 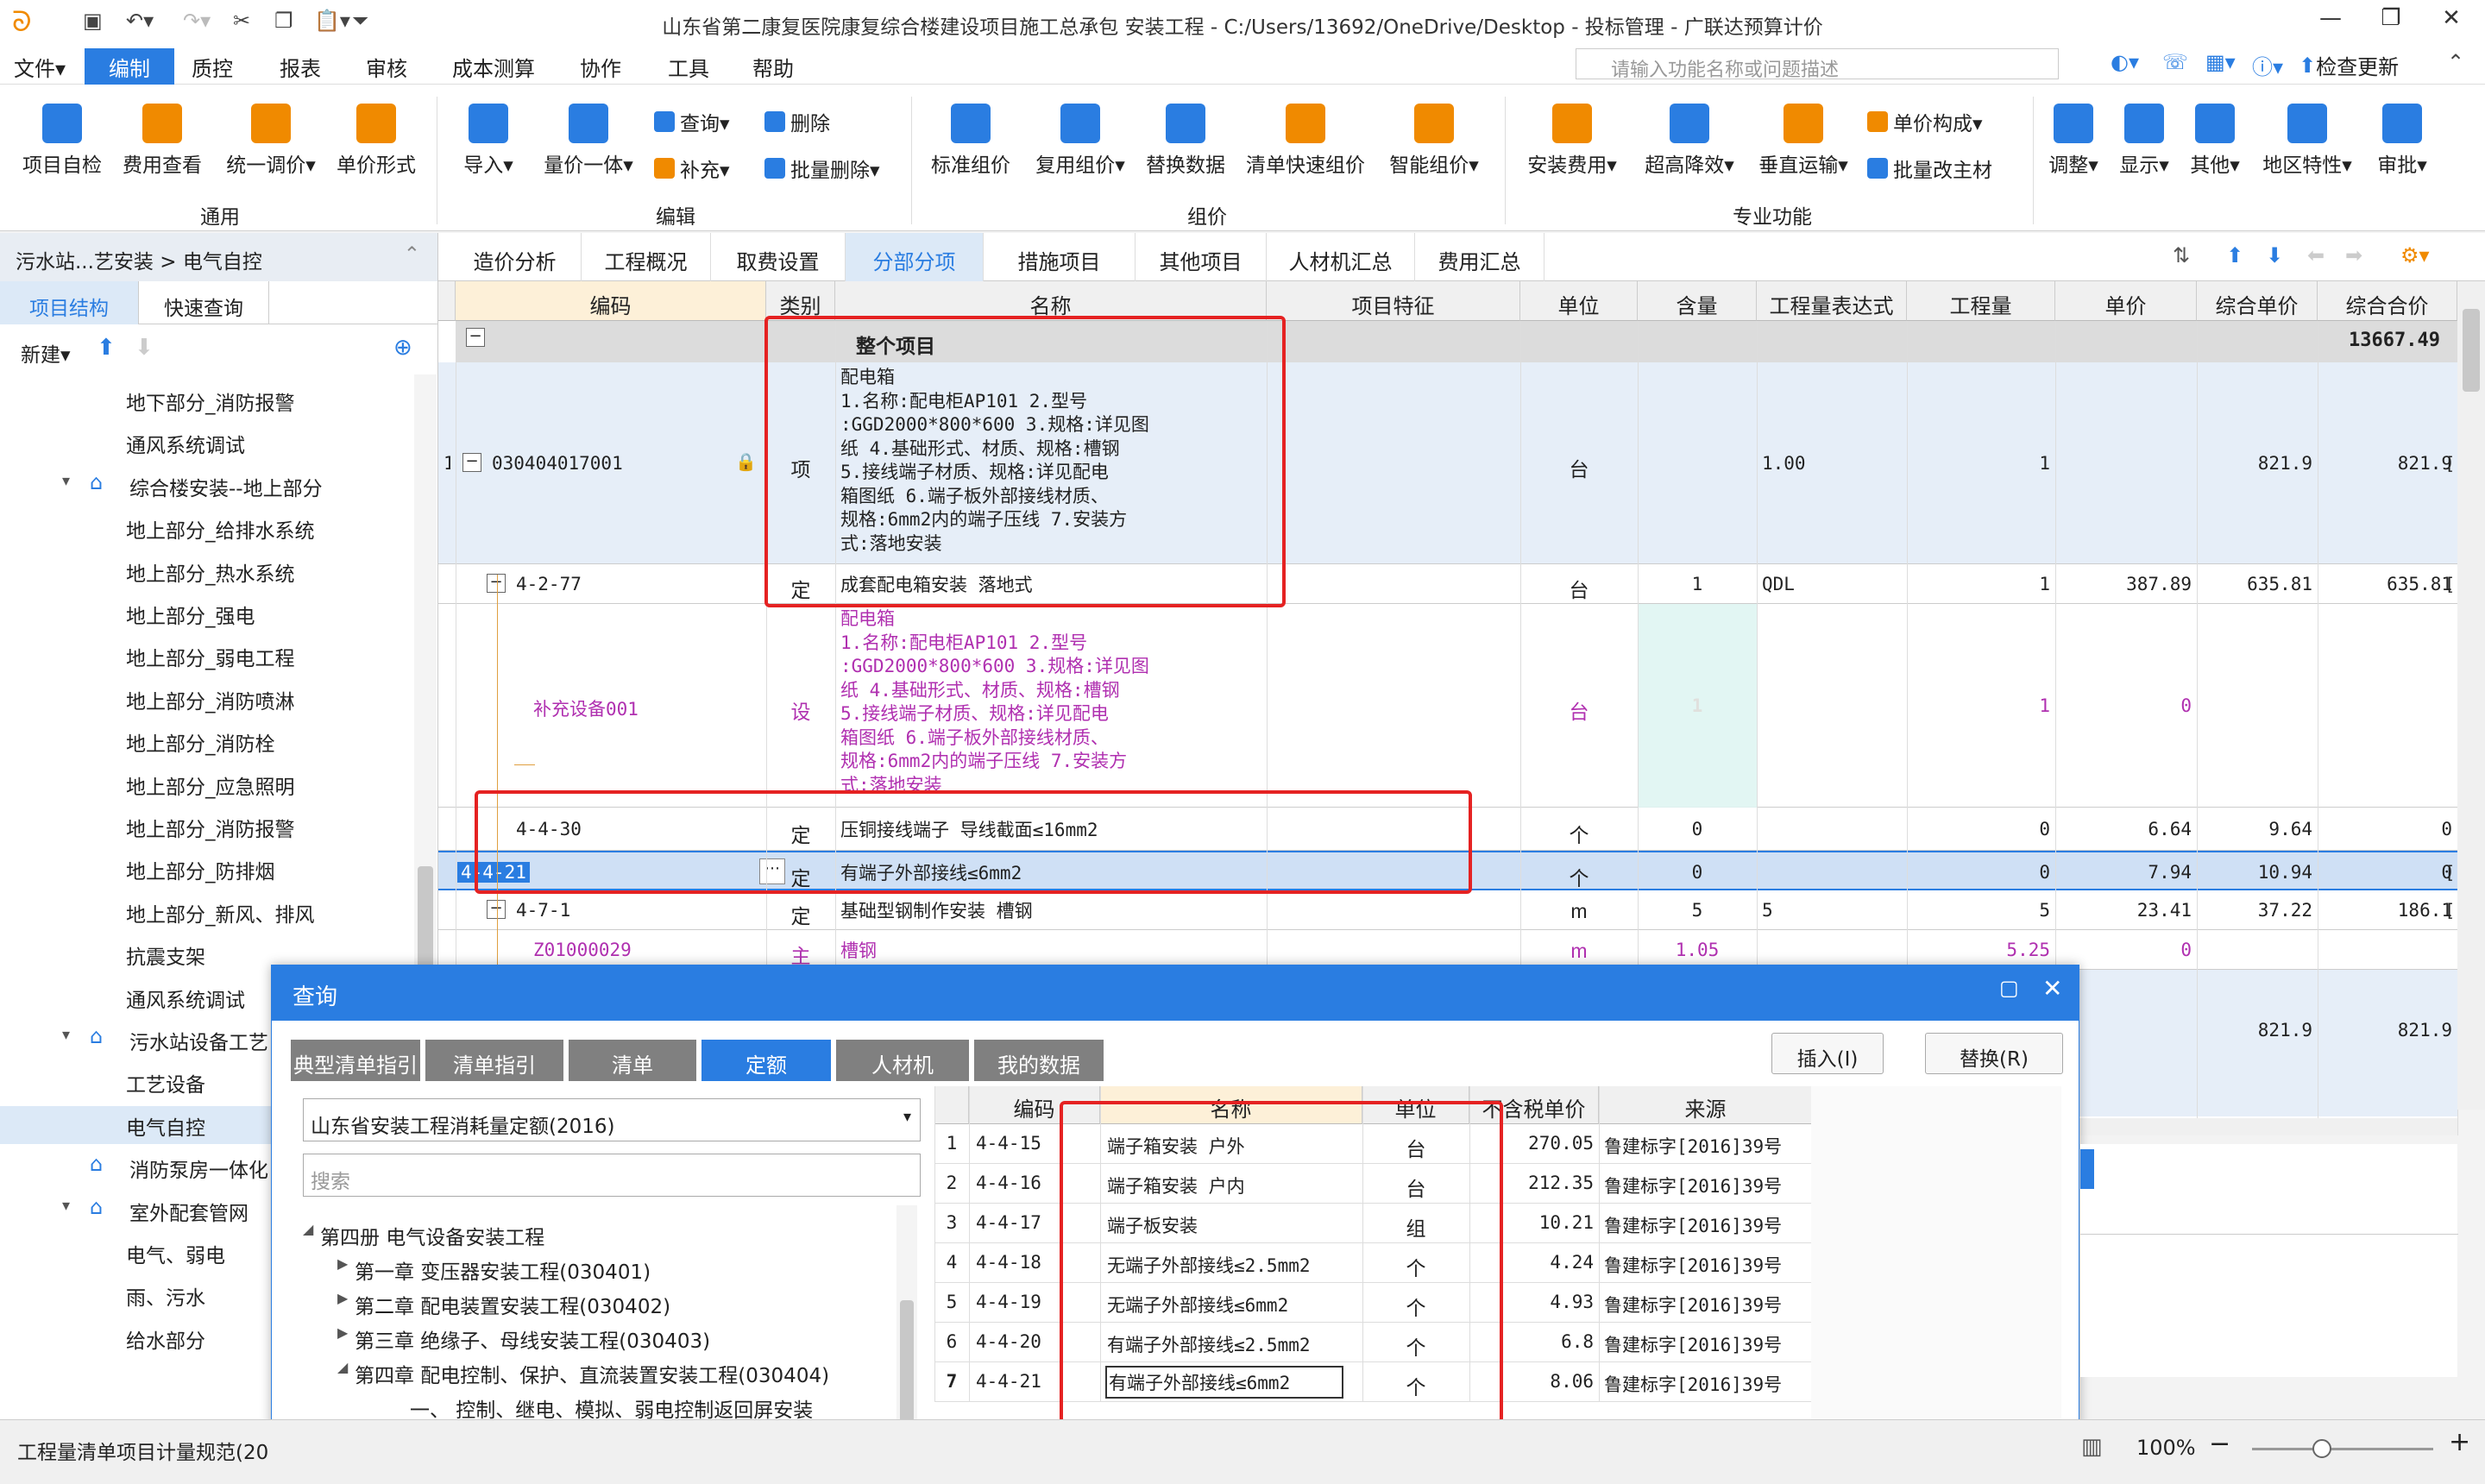 I want to click on quota-tree-item: 一、 控制、继电、模拟、弱电控制返回屏安装, so click(x=599, y=1406).